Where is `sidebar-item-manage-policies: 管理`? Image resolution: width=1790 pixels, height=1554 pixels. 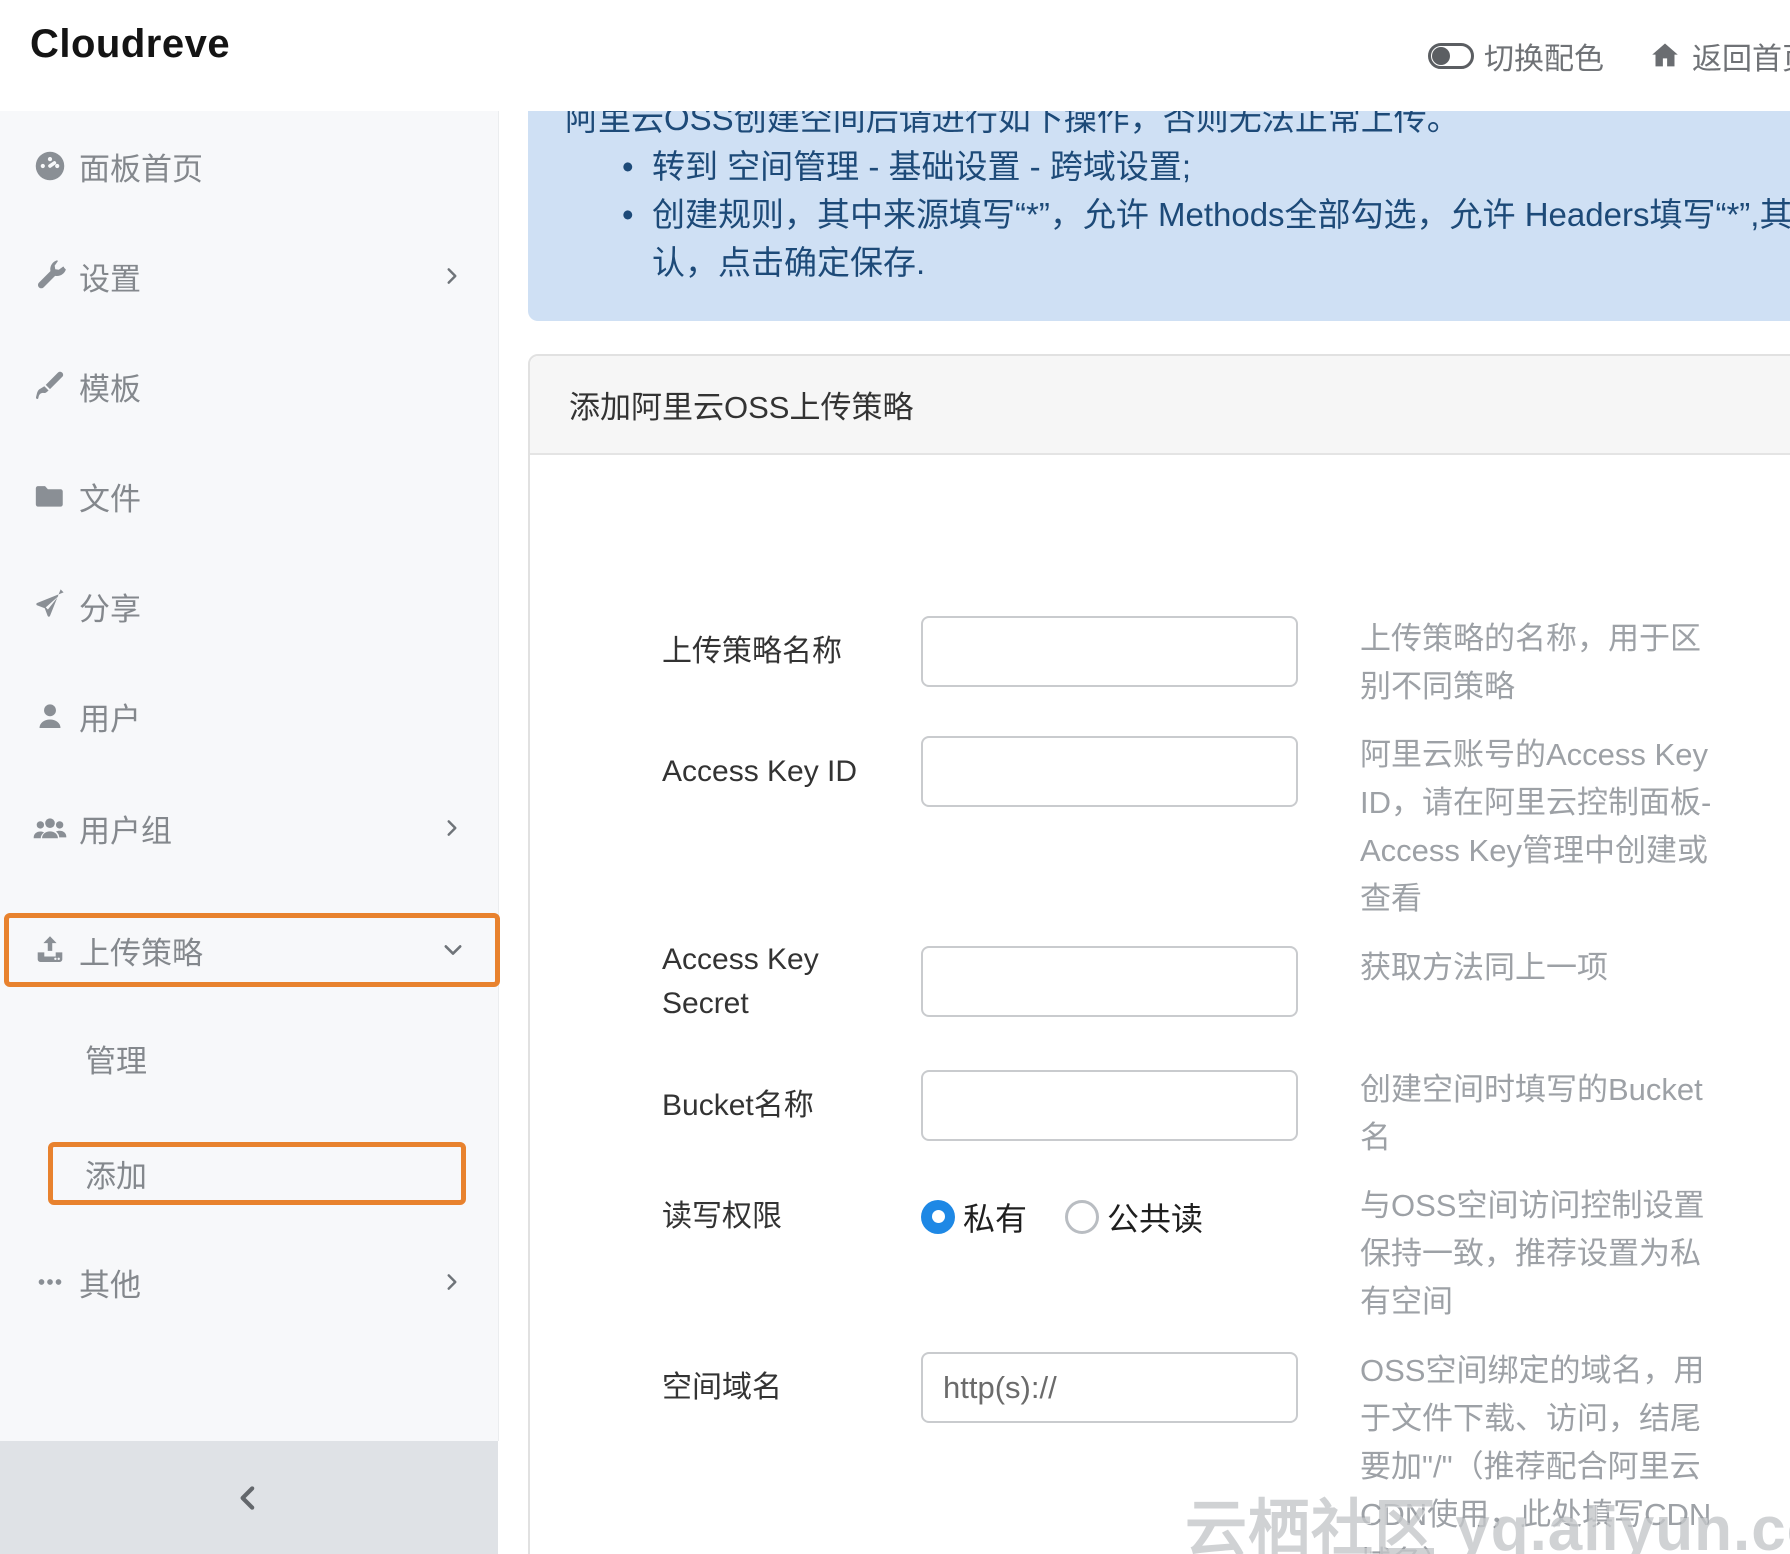
sidebar-item-manage-policies: 管理 is located at coordinates (248, 1058).